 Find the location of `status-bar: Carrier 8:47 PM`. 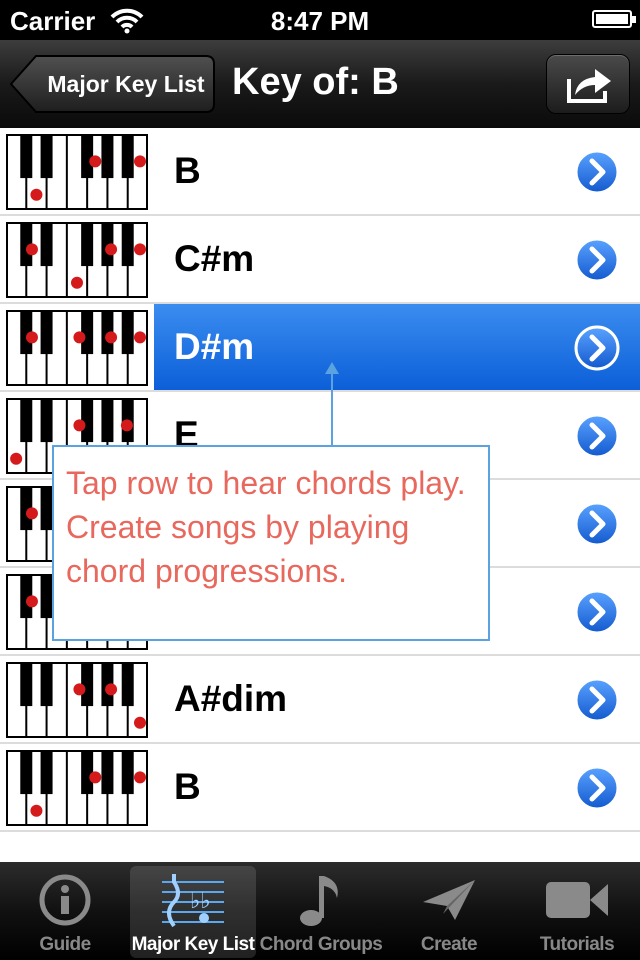

status-bar: Carrier 8:47 PM is located at coordinates (320, 20).